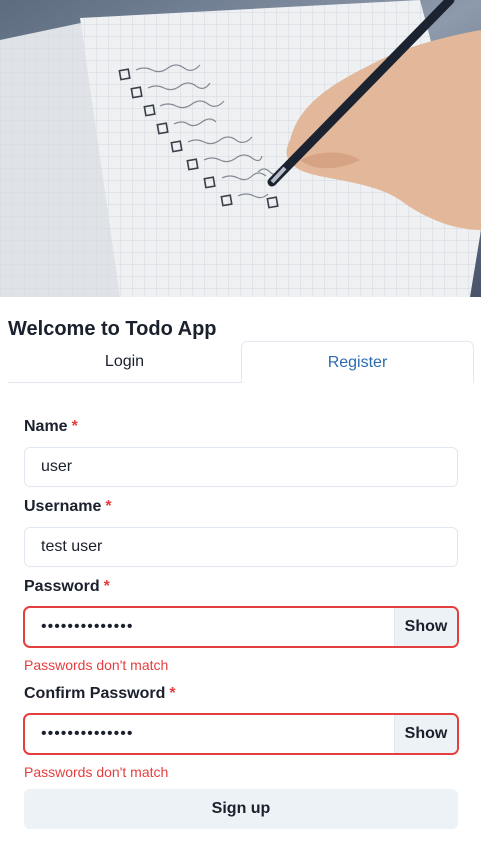  What do you see at coordinates (63, 506) in the screenshot?
I see `username-label-text: Username` at bounding box center [63, 506].